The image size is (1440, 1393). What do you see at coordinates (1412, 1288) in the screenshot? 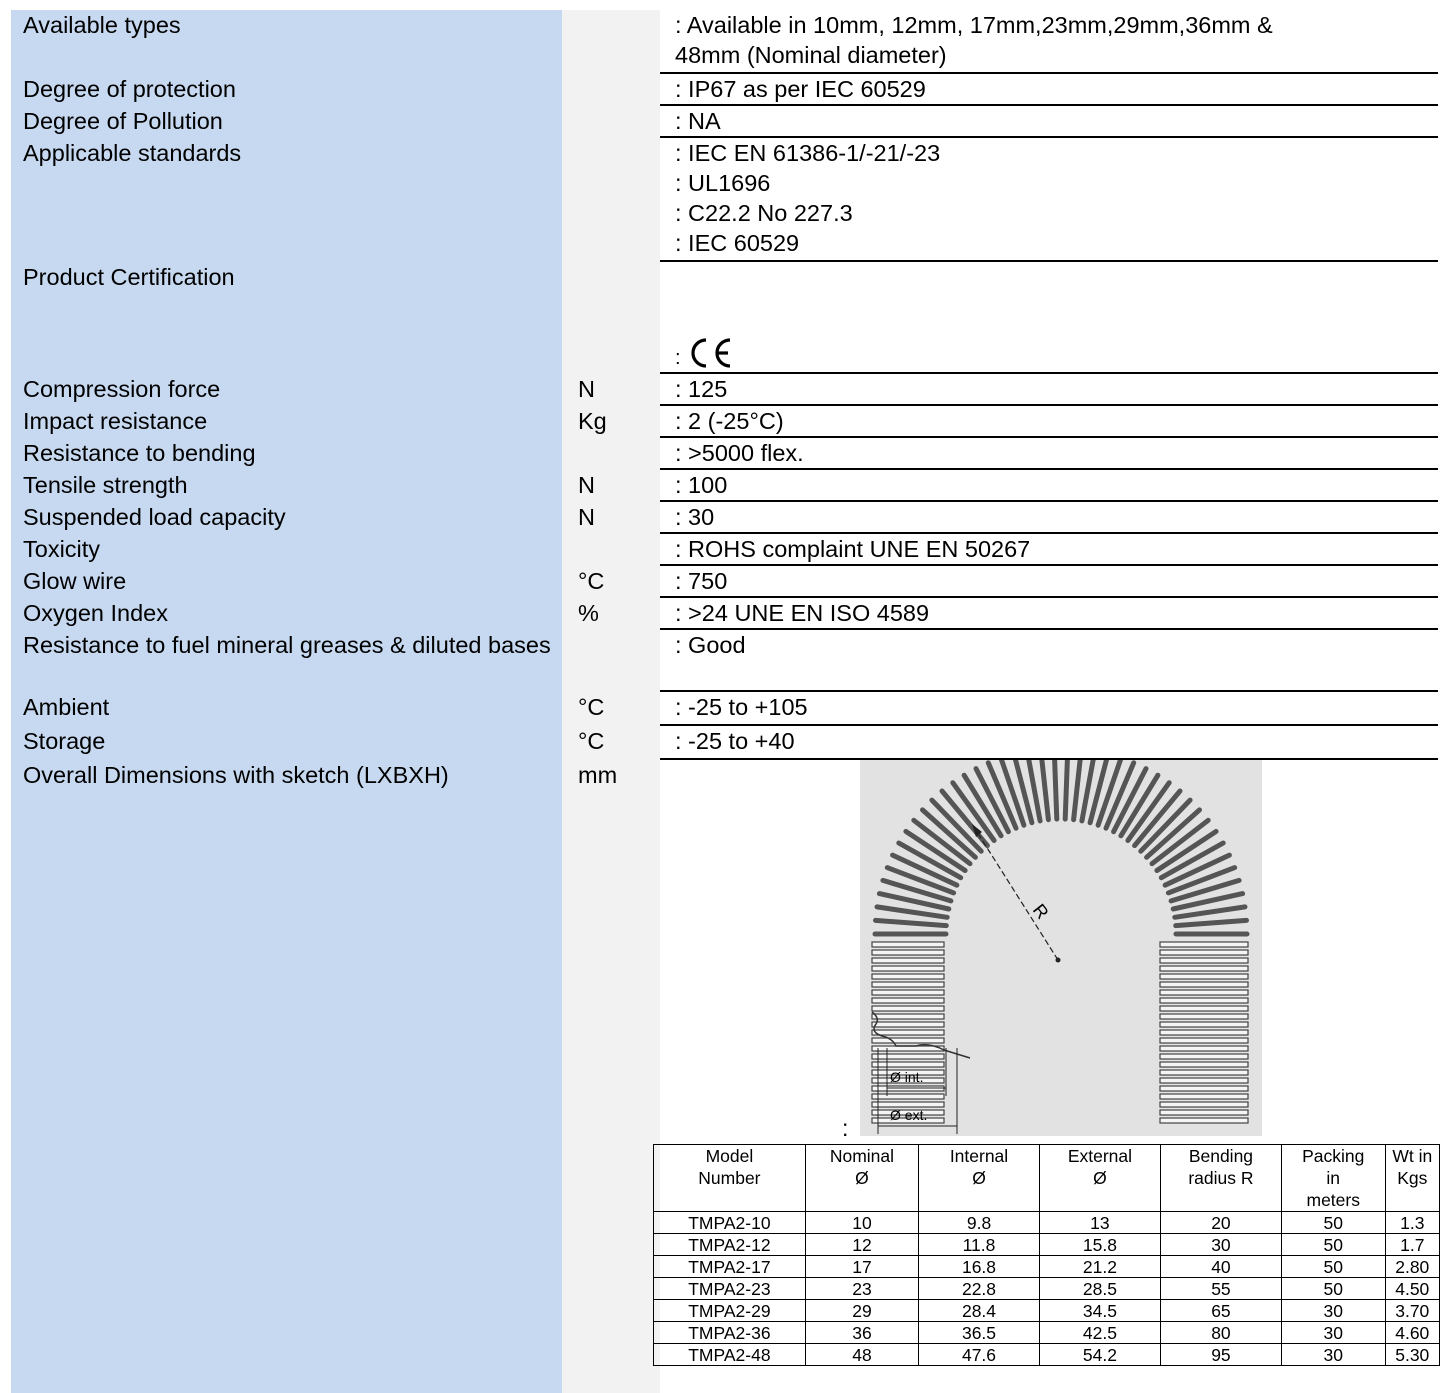
I see `table-cell: 4.50` at bounding box center [1412, 1288].